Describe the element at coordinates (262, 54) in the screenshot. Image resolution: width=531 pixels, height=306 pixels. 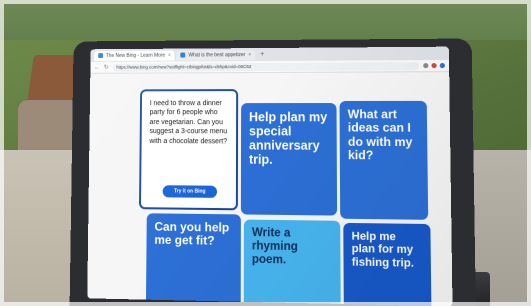
I see `new-tab-button: +` at that location.